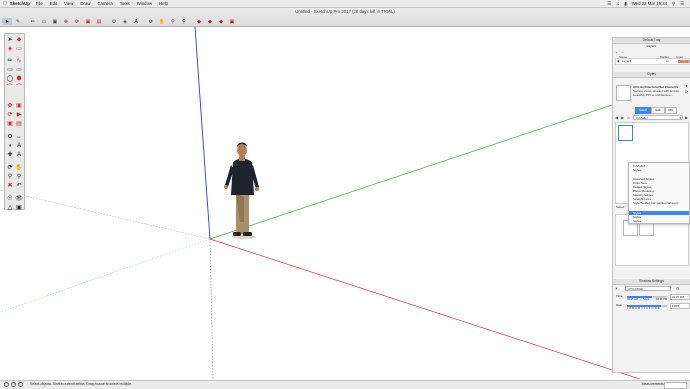 The image size is (690, 389). Describe the element at coordinates (221, 21) in the screenshot. I see `extension-warehouse-icon: ◆` at that location.